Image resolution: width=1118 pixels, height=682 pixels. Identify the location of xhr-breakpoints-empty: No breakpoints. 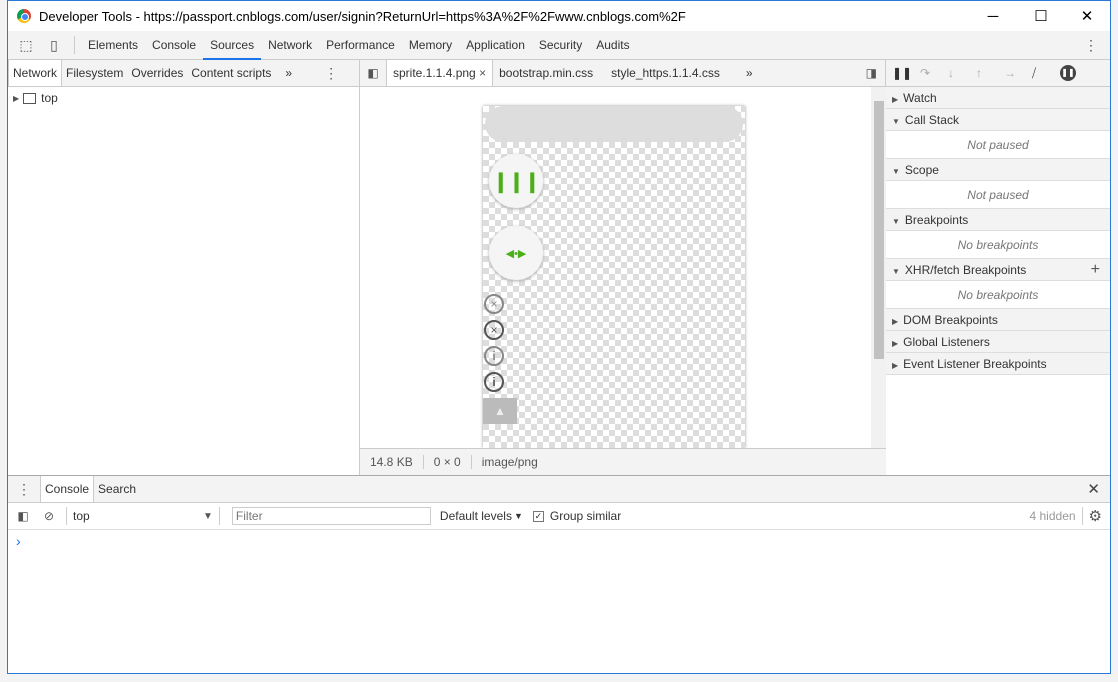
(998, 295).